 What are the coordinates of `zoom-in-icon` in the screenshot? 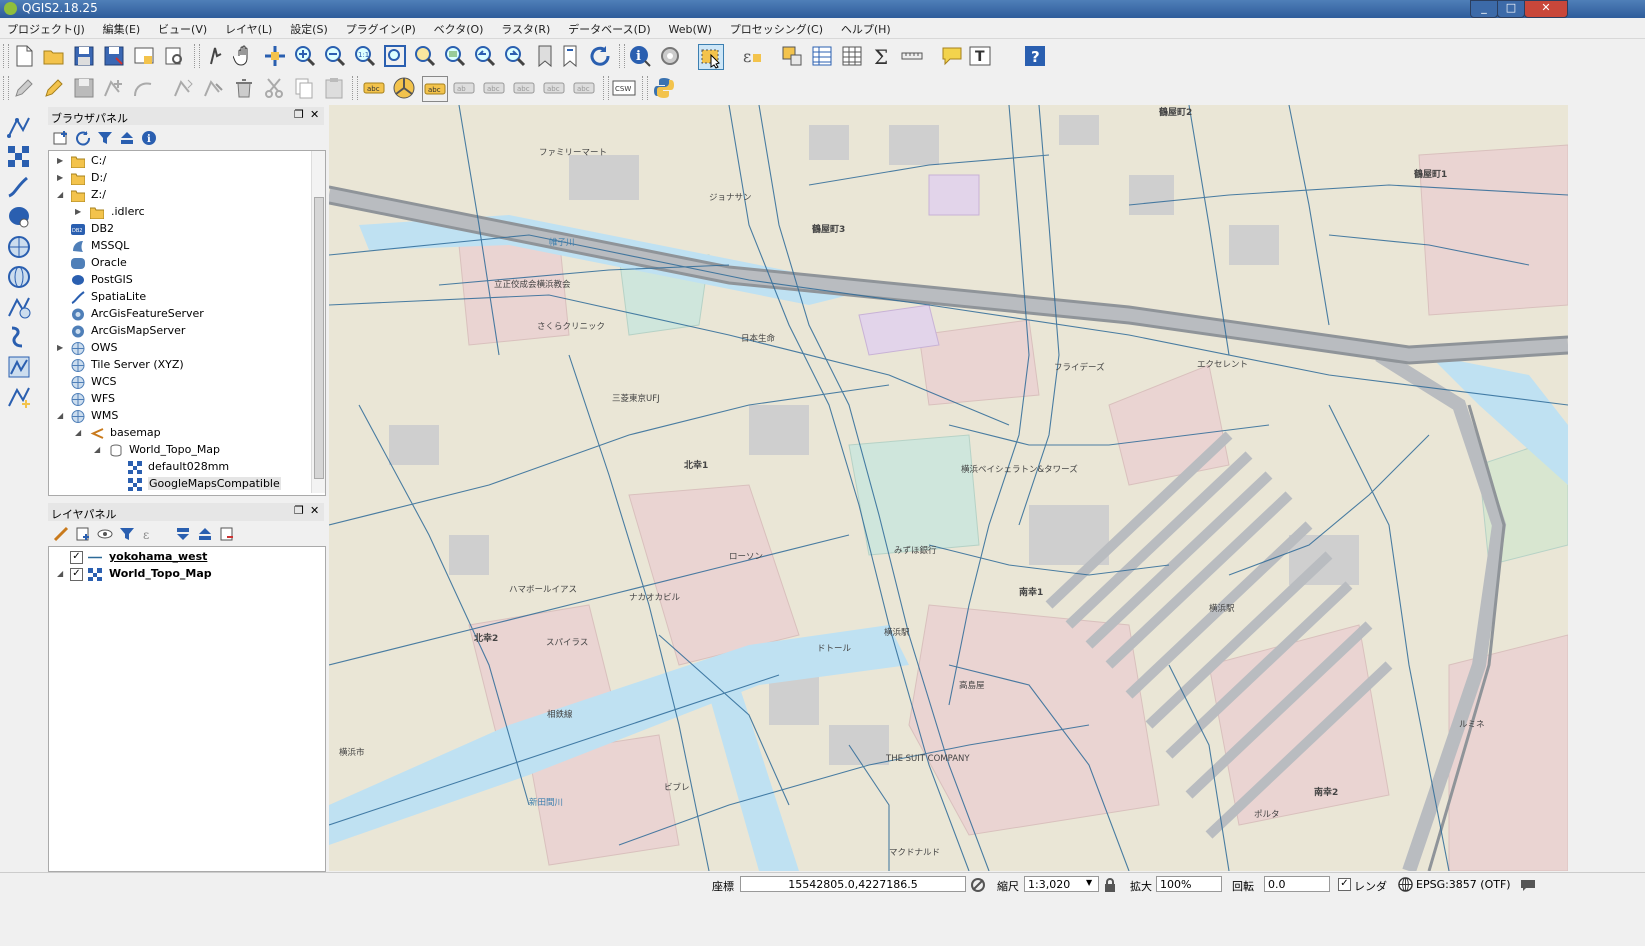 It's located at (305, 56).